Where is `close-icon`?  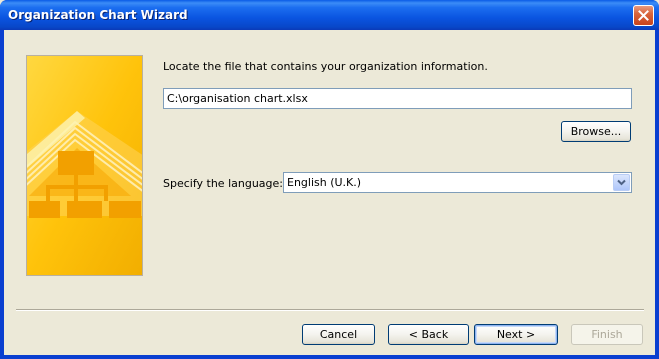
close-icon is located at coordinates (643, 15).